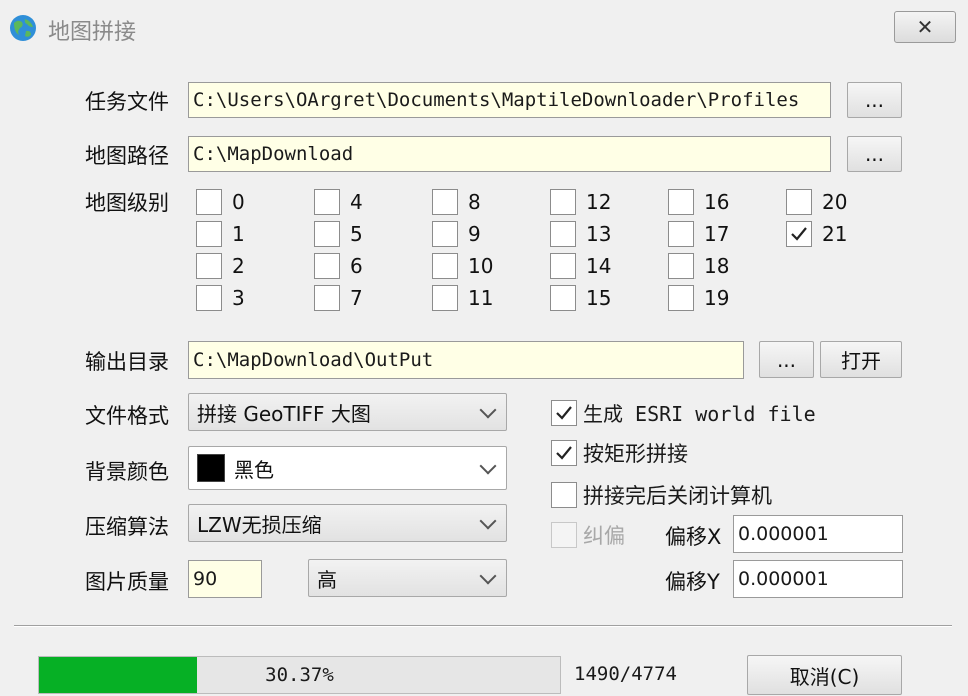 The height and width of the screenshot is (696, 968). I want to click on rect-checkbox, so click(564, 453).